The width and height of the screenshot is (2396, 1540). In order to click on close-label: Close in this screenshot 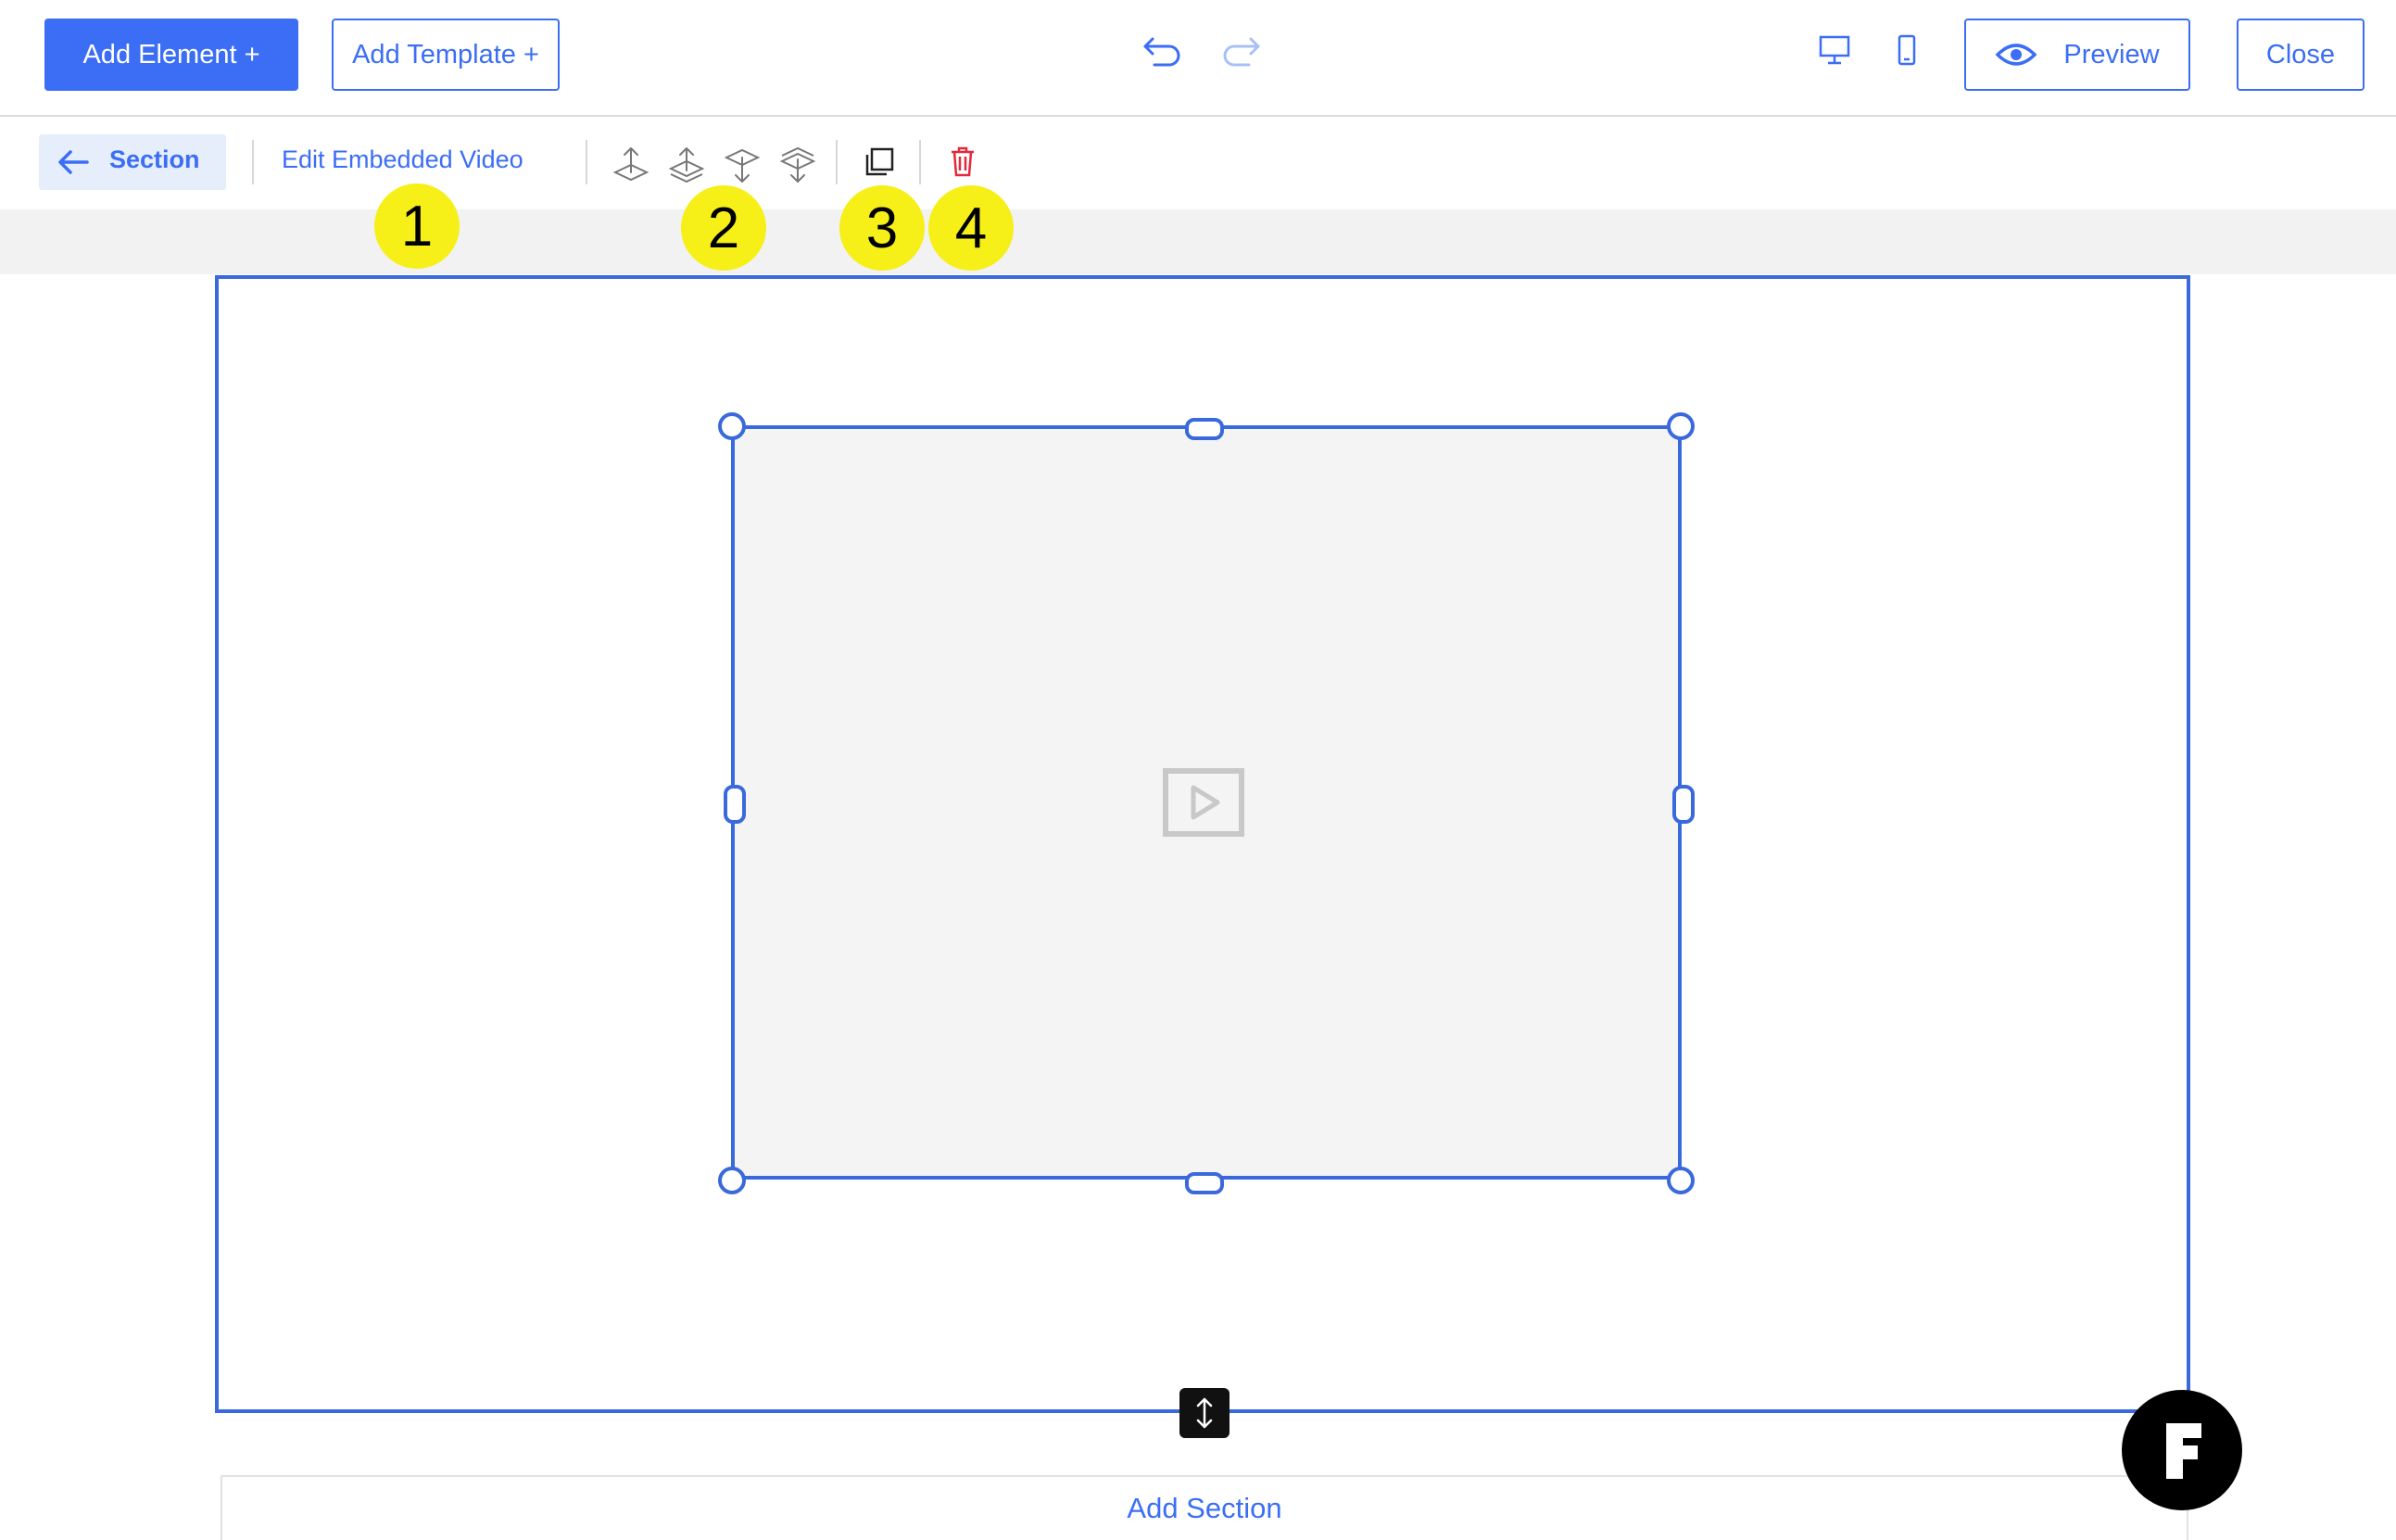, I will do `click(2300, 54)`.